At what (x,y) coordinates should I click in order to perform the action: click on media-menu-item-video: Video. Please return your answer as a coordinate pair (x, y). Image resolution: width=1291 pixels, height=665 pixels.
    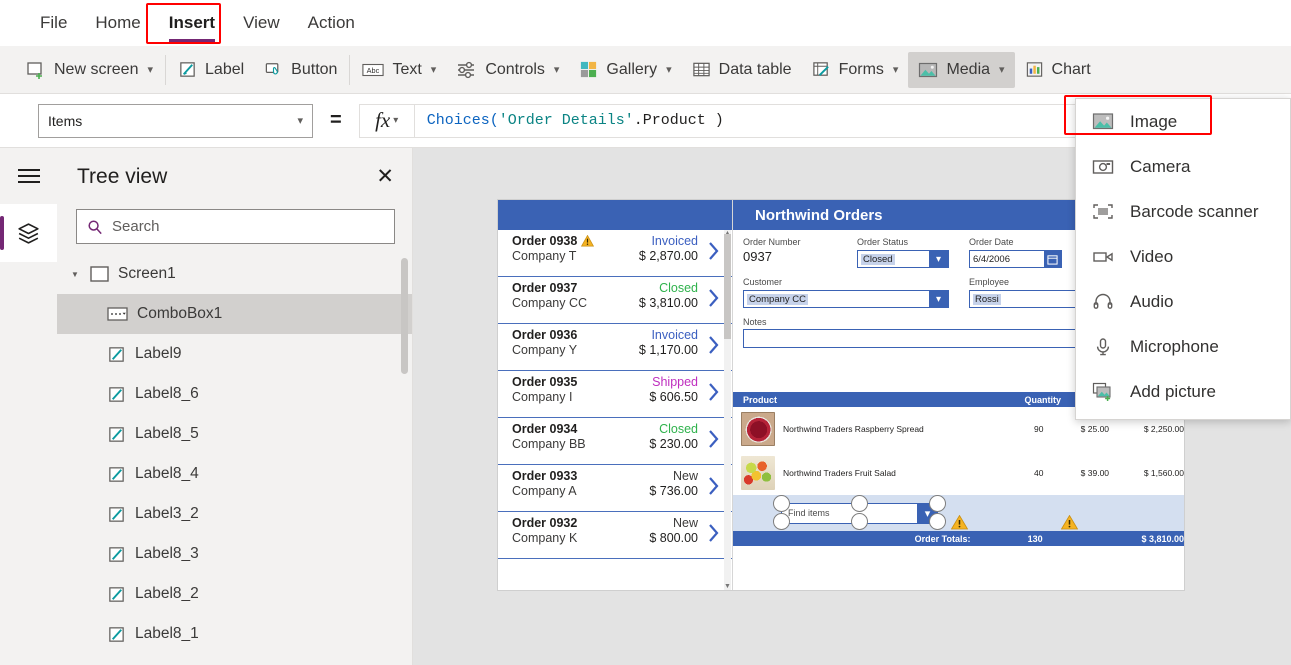
    Looking at the image, I should click on (1183, 256).